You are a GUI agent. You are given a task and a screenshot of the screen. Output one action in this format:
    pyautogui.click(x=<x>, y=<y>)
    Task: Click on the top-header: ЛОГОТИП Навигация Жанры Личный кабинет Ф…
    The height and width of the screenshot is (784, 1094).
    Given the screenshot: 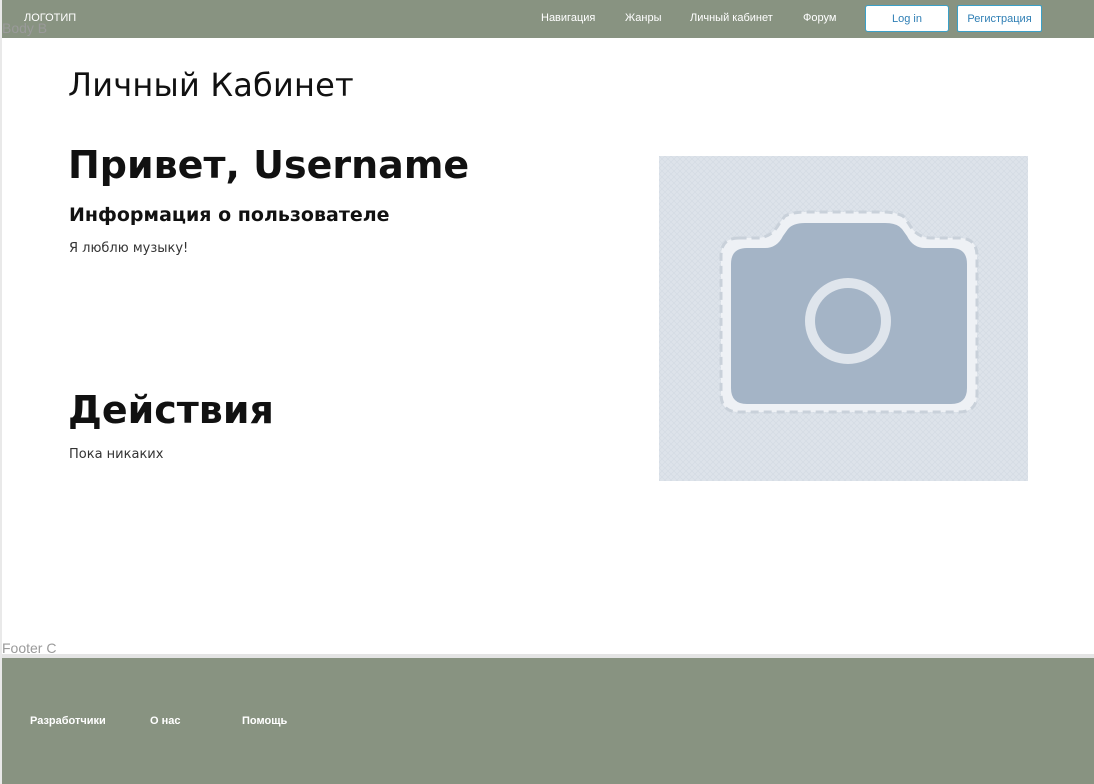 What is the action you would take?
    pyautogui.click(x=548, y=19)
    